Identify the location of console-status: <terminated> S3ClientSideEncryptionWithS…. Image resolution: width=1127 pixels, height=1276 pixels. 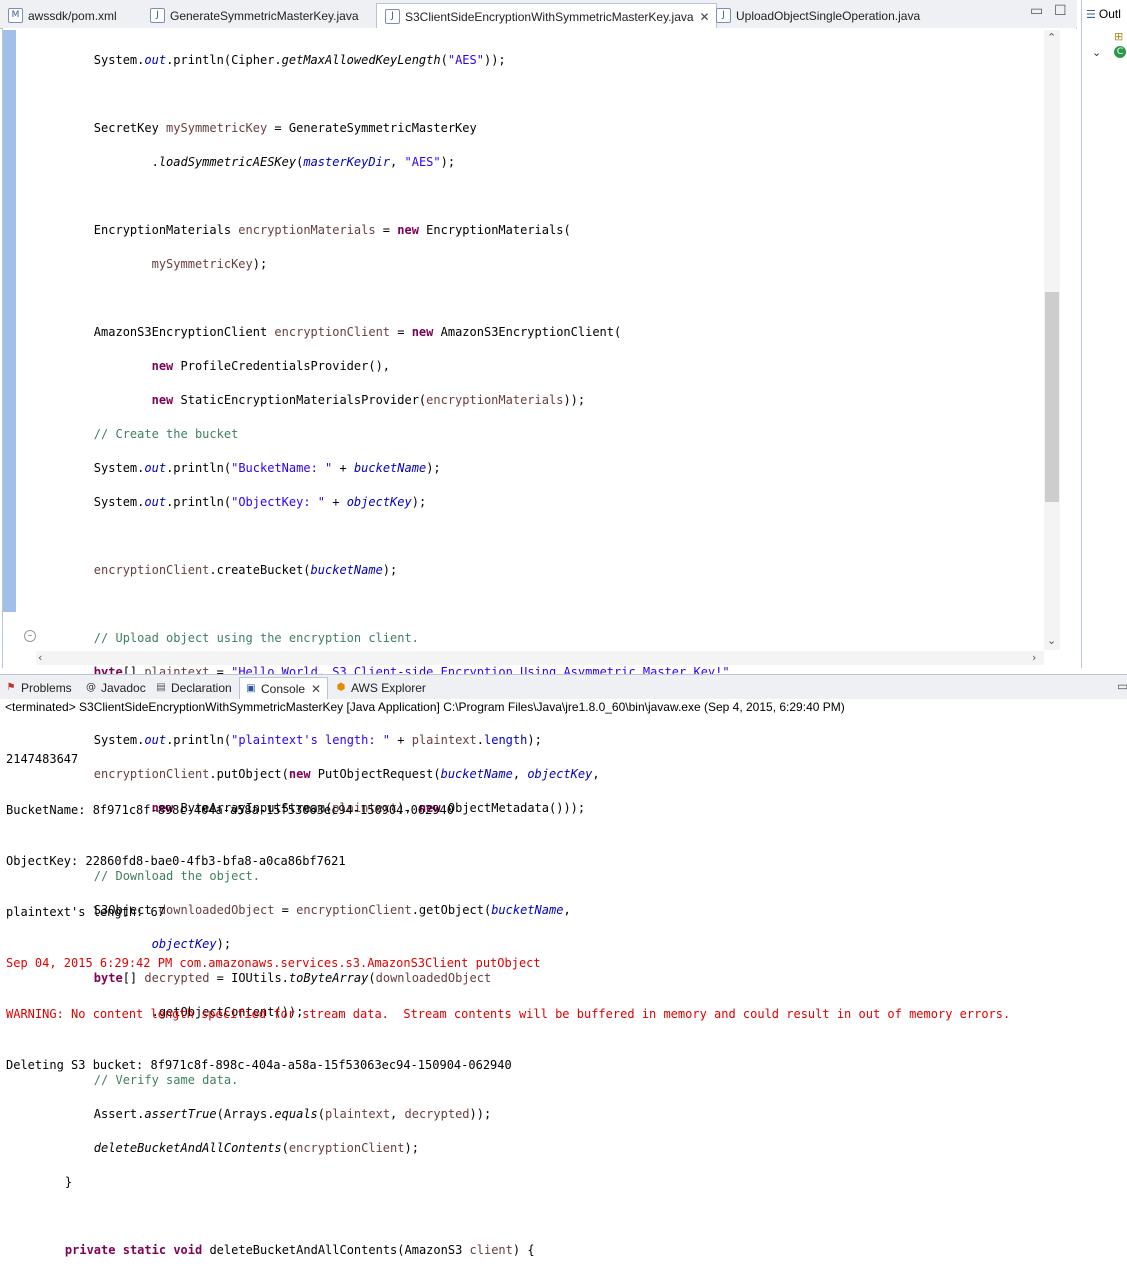
(563, 707).